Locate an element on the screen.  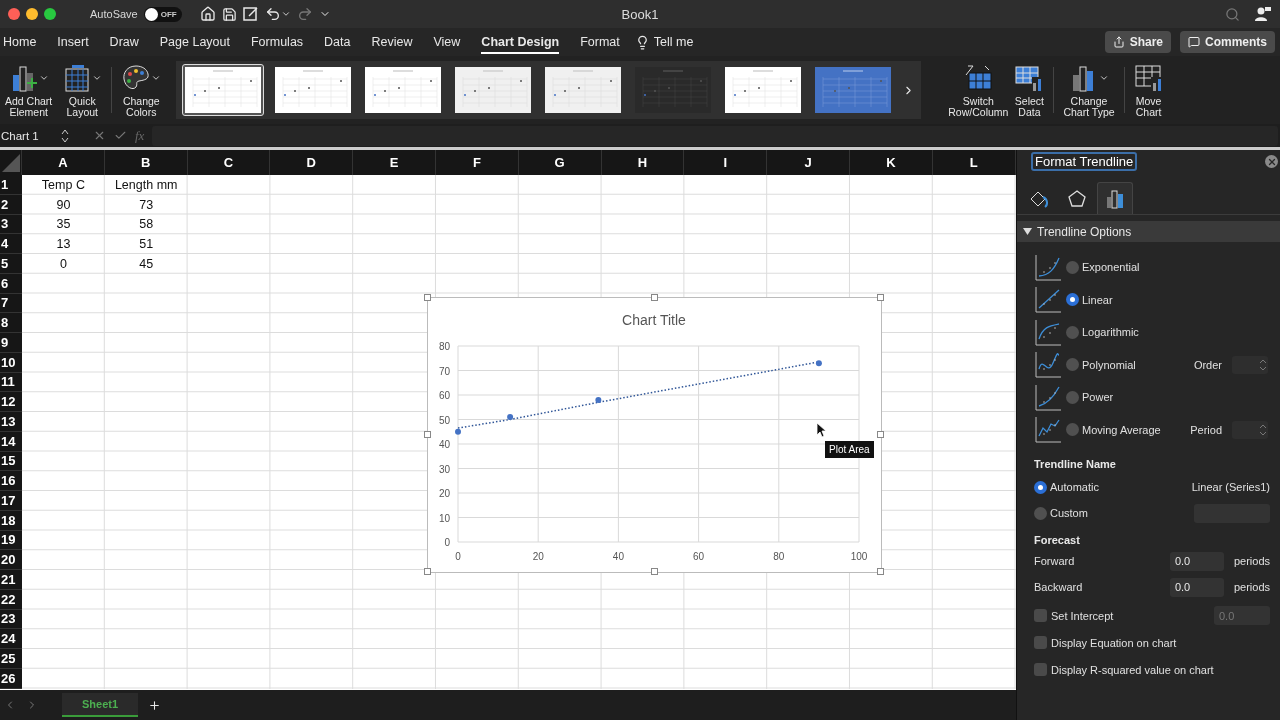
row-header: 21 is located at coordinates (11, 580).